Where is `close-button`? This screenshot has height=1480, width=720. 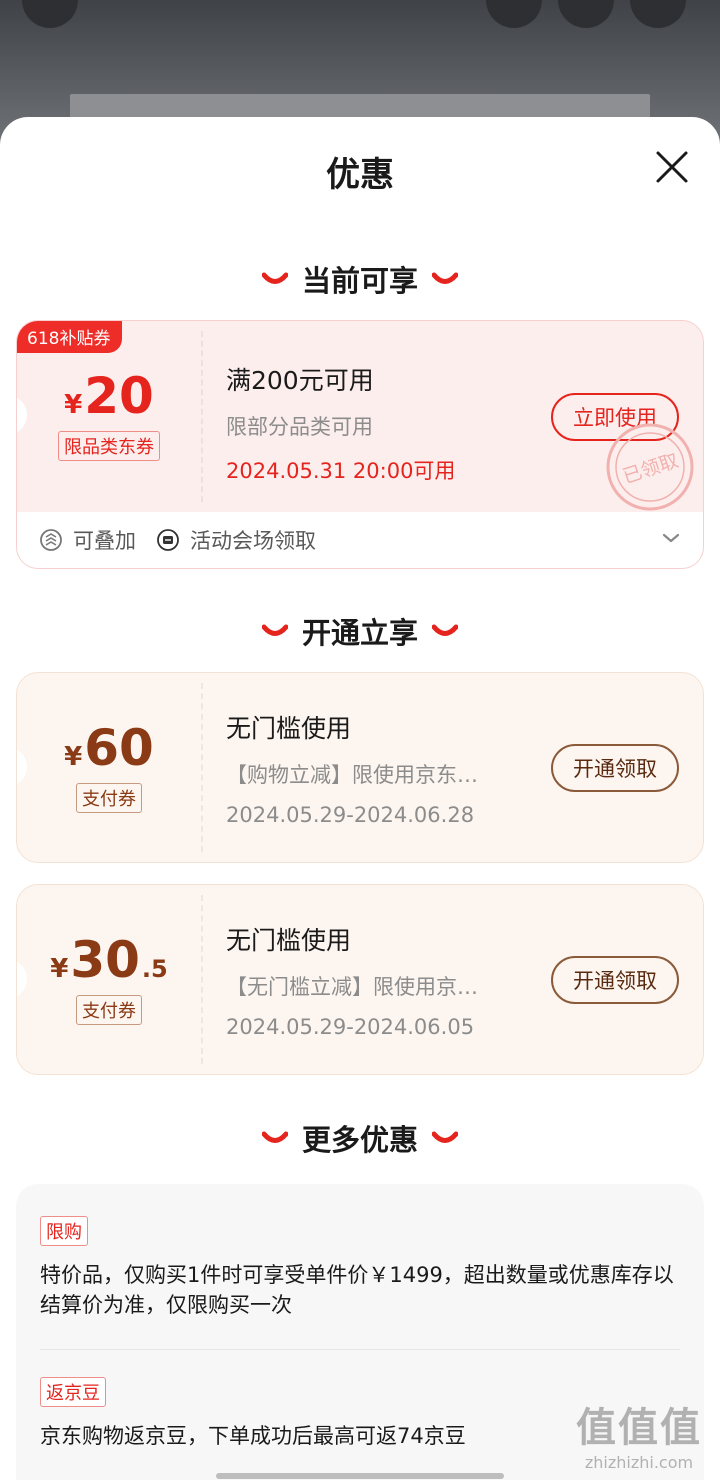 close-button is located at coordinates (672, 167).